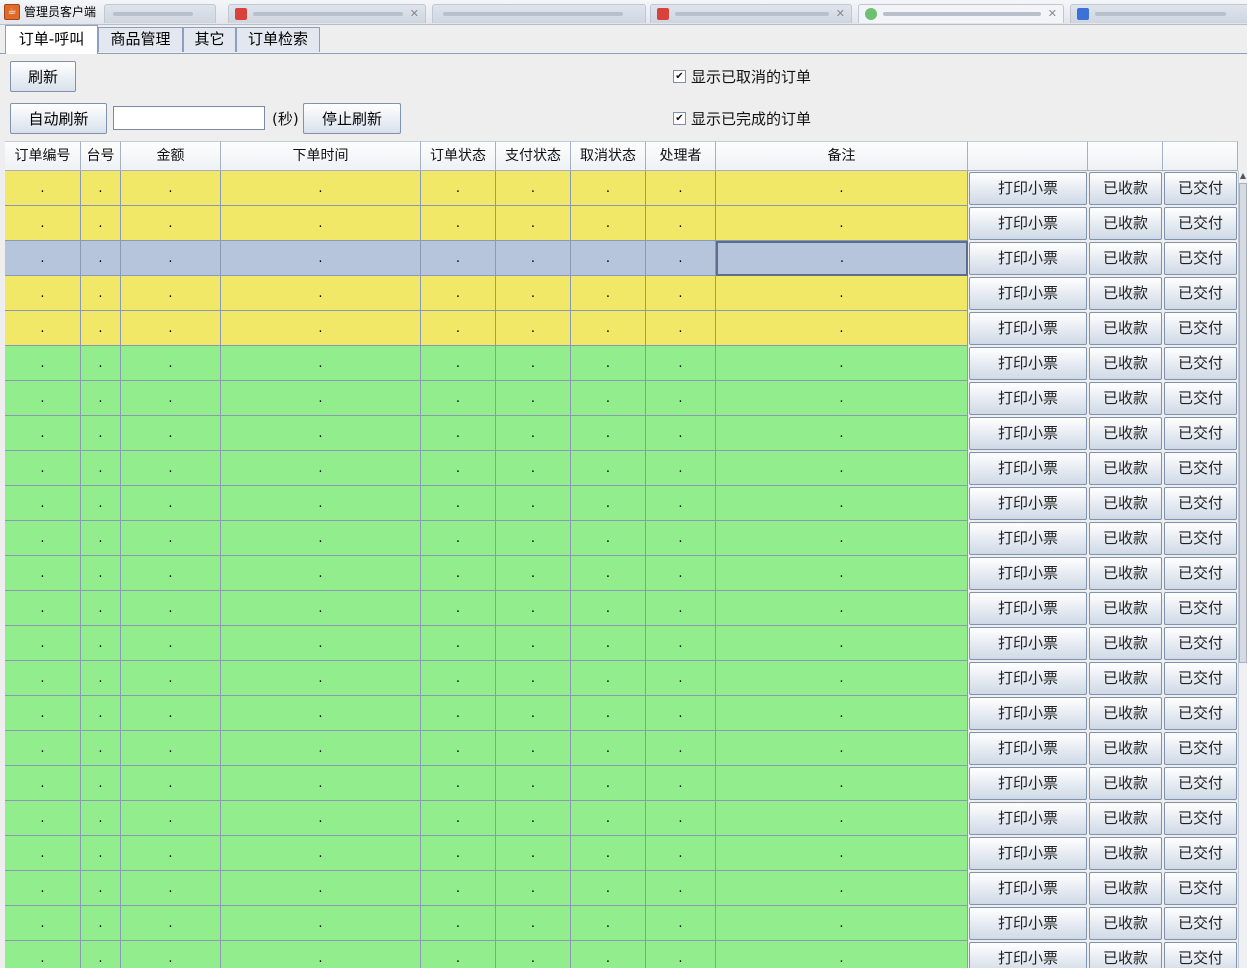  I want to click on checkbox-check-icon: ✔, so click(679, 118).